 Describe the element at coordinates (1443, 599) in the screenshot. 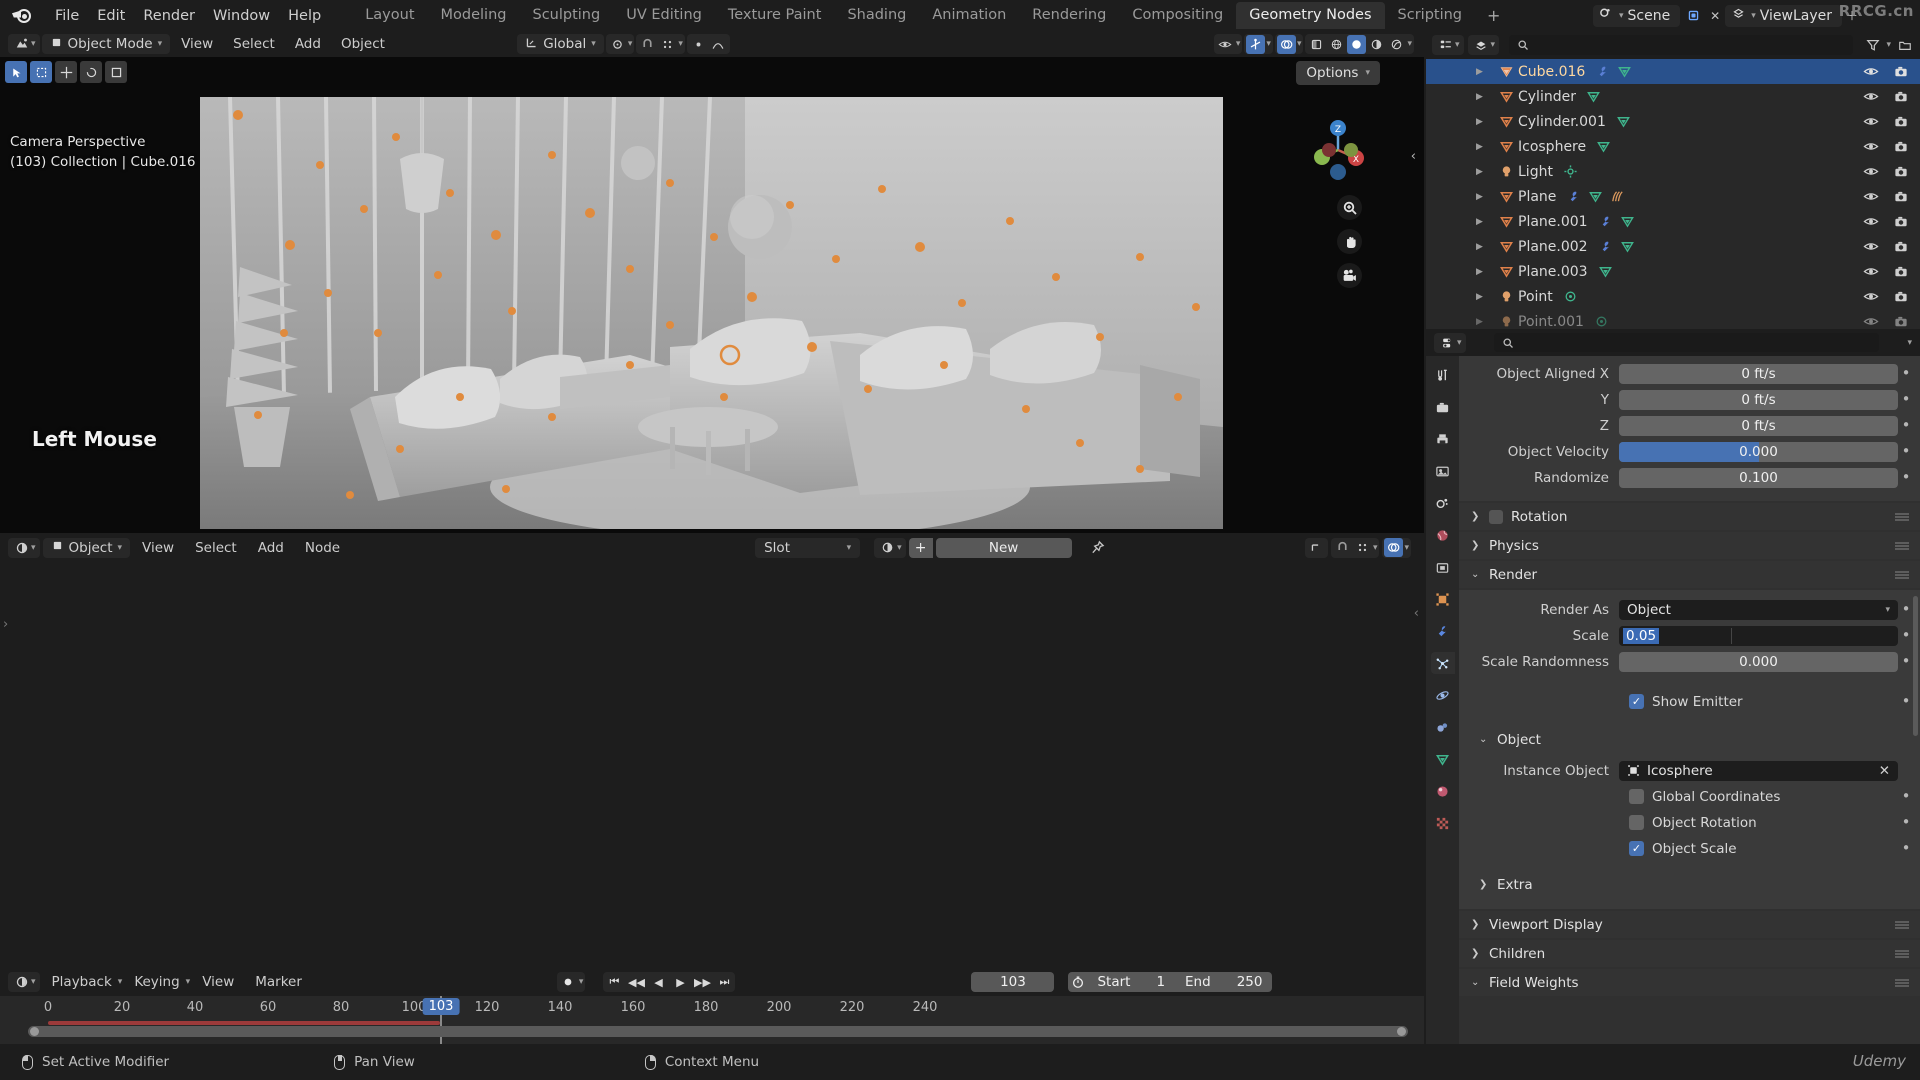

I see `tab-object` at that location.